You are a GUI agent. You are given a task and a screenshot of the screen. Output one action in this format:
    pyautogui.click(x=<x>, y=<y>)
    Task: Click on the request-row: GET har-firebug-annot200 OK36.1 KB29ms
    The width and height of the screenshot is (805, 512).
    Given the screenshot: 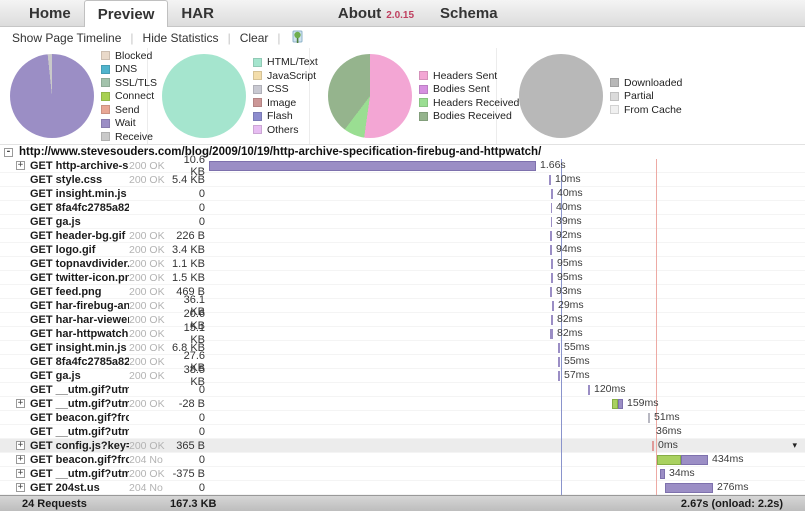 What is the action you would take?
    pyautogui.click(x=402, y=306)
    